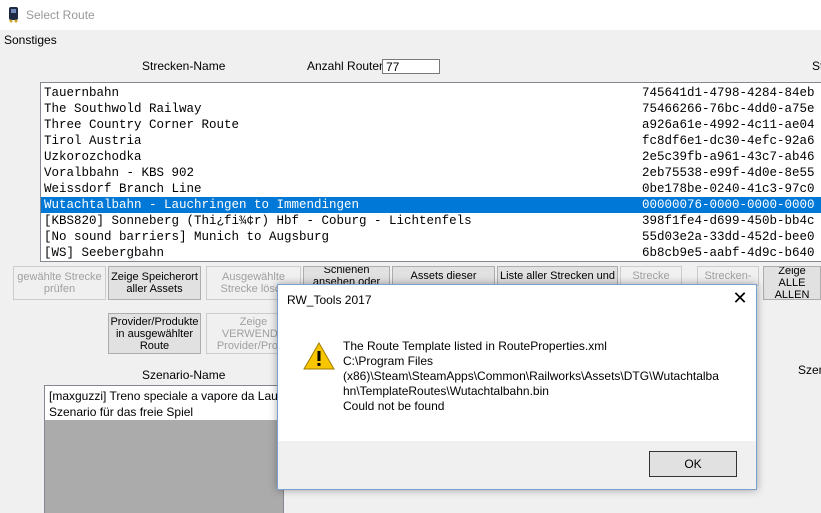 The height and width of the screenshot is (513, 821). Describe the element at coordinates (164, 466) in the screenshot. I see `scenario-details-area` at that location.